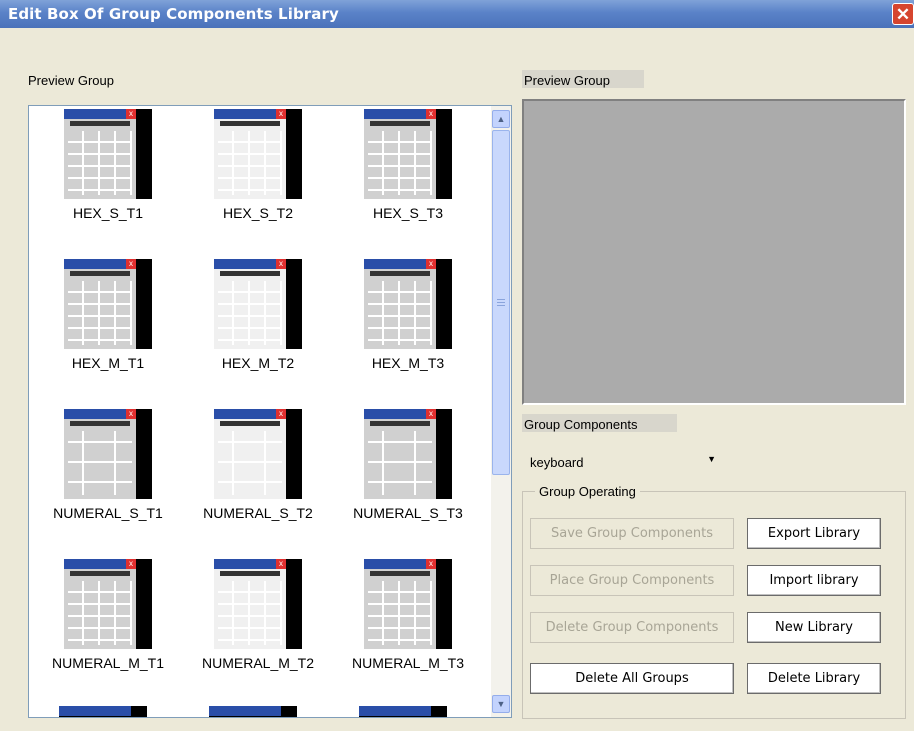 Image resolution: width=914 pixels, height=731 pixels. Describe the element at coordinates (814, 580) in the screenshot. I see `import-library-button: Import library` at that location.